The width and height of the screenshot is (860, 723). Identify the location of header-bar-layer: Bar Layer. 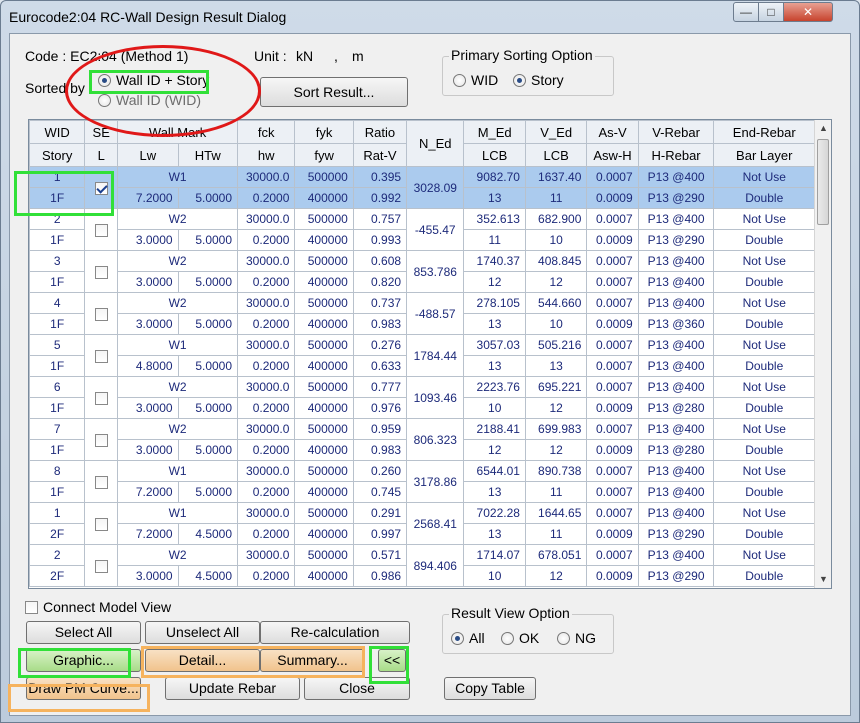
(764, 155).